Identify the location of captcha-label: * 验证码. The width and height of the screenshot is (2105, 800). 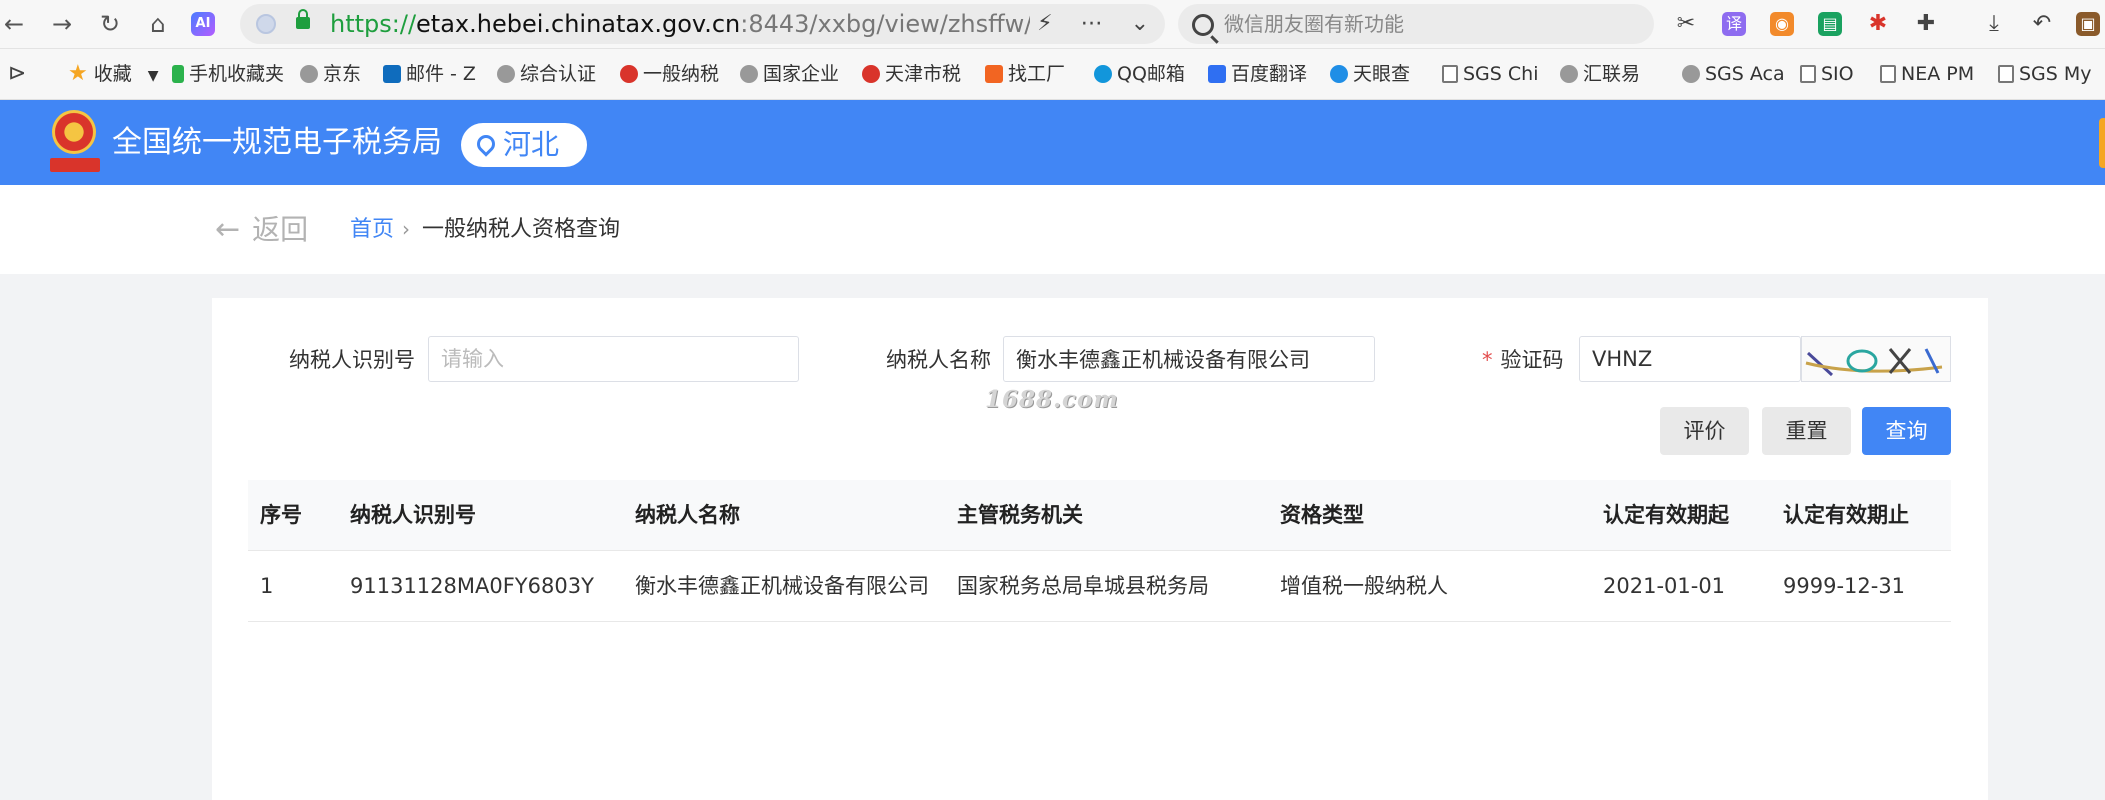
(1523, 360).